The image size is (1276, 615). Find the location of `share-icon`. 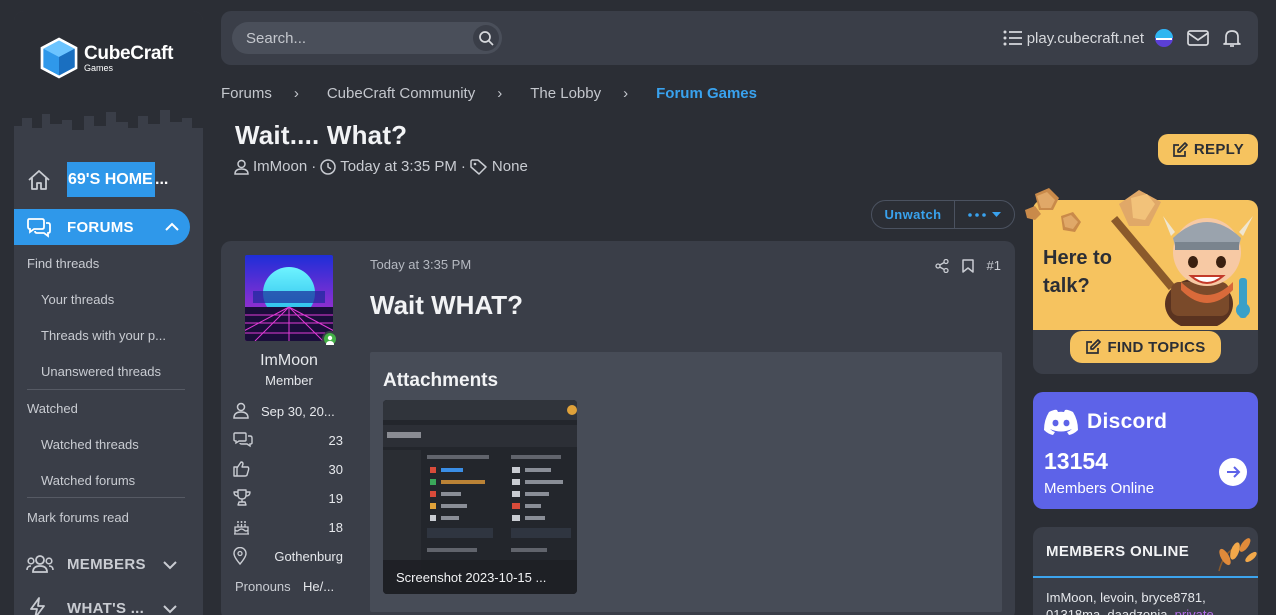

share-icon is located at coordinates (941, 265).